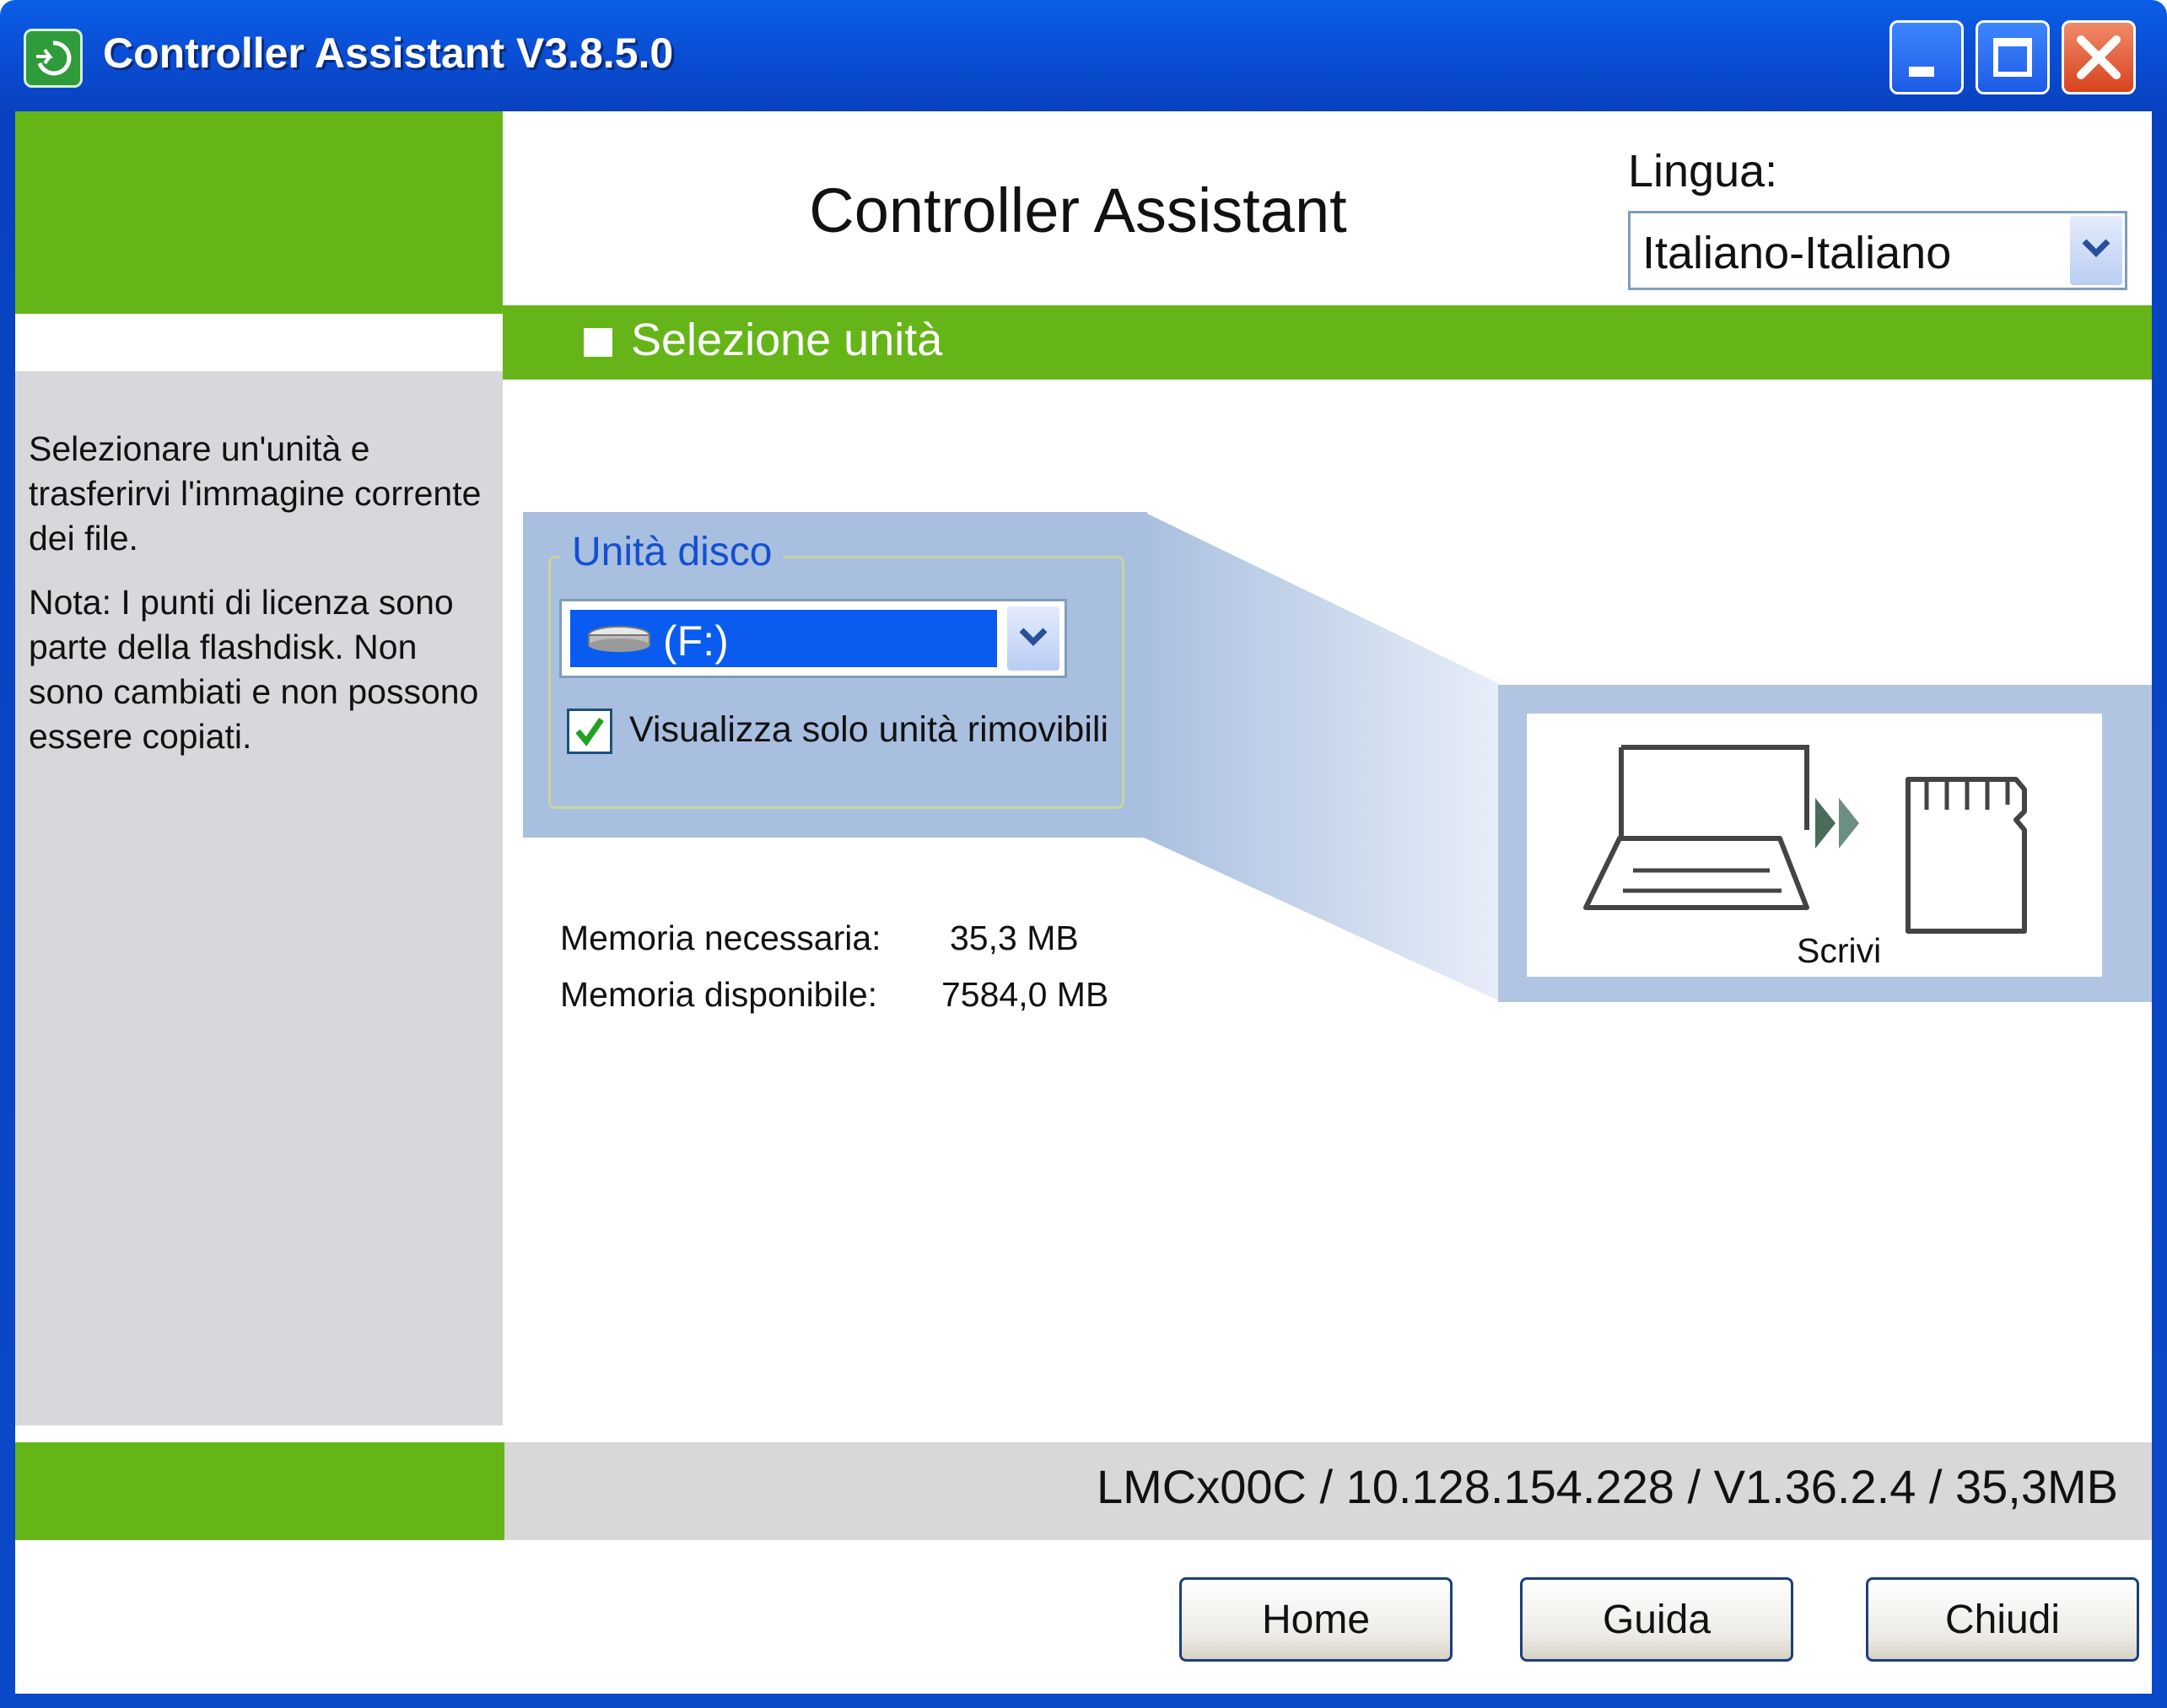 The height and width of the screenshot is (1708, 2167). Describe the element at coordinates (1696, 827) in the screenshot. I see `laptop-icon` at that location.